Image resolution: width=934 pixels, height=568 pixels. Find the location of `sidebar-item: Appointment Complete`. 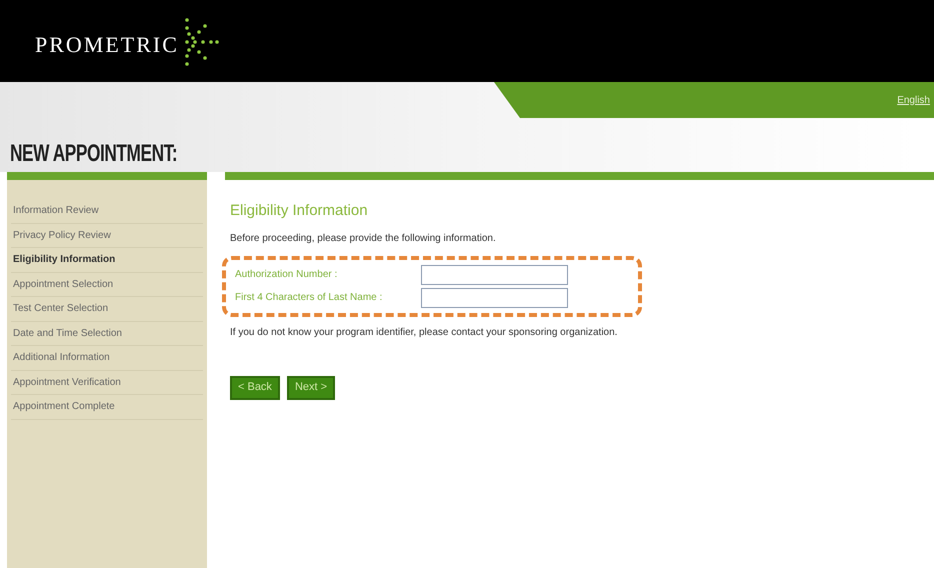

sidebar-item: Appointment Complete is located at coordinates (107, 407).